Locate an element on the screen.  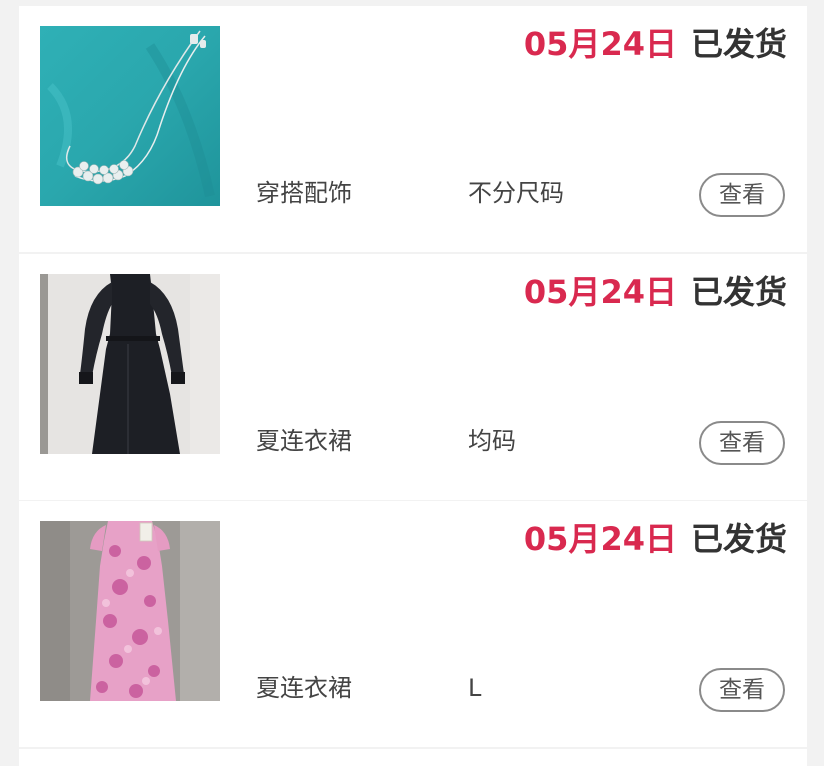
pink-floral-dress-photo is located at coordinates (130, 611).